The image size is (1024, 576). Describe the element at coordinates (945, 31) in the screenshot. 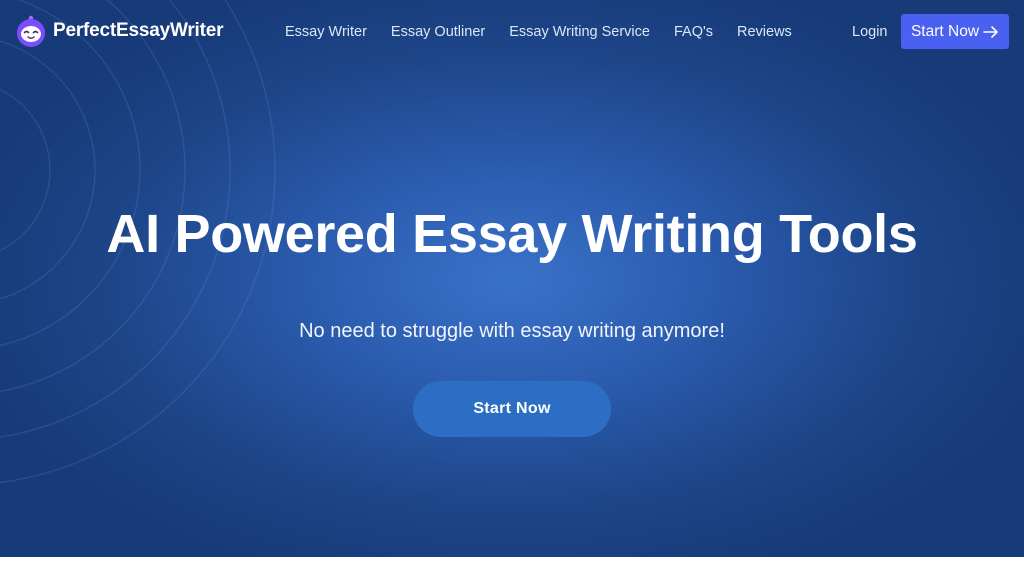

I see `nav-start-now-label: Start Now` at that location.